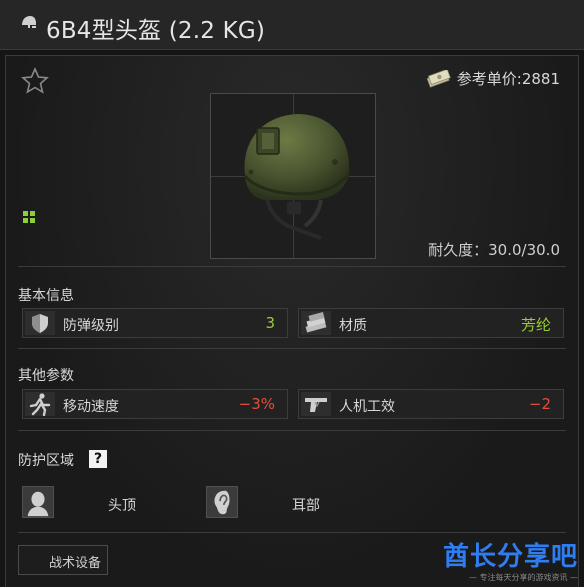 This screenshot has height=587, width=584. Describe the element at coordinates (438, 78) in the screenshot. I see `money-icon` at that location.